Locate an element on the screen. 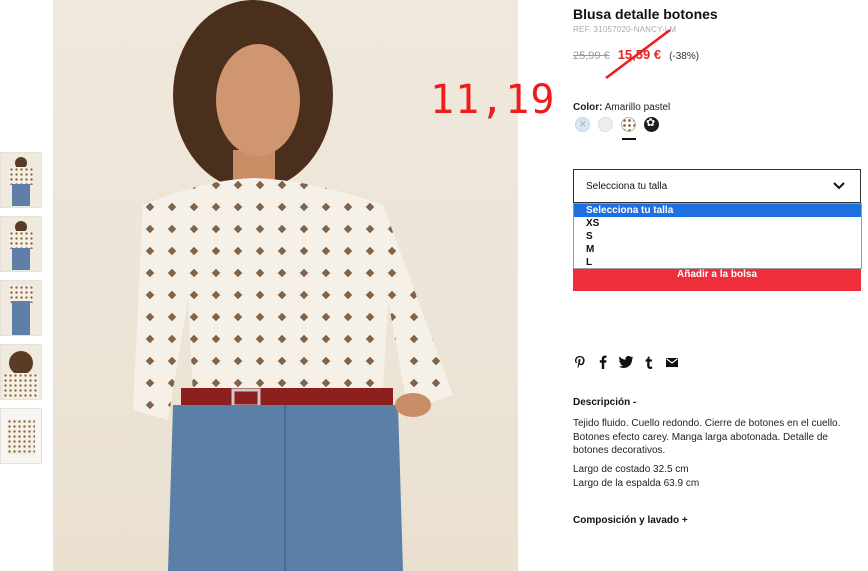 The width and height of the screenshot is (868, 571). pinterest-icon is located at coordinates (580, 362).